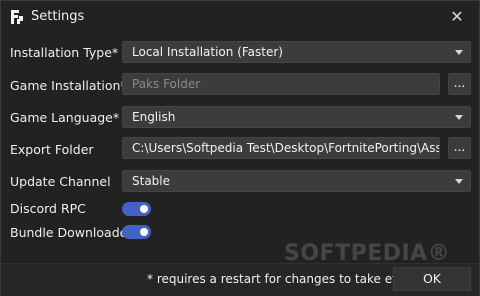 The image size is (480, 296). I want to click on bundle-downloader-label: Bundle Downloader, so click(71, 232).